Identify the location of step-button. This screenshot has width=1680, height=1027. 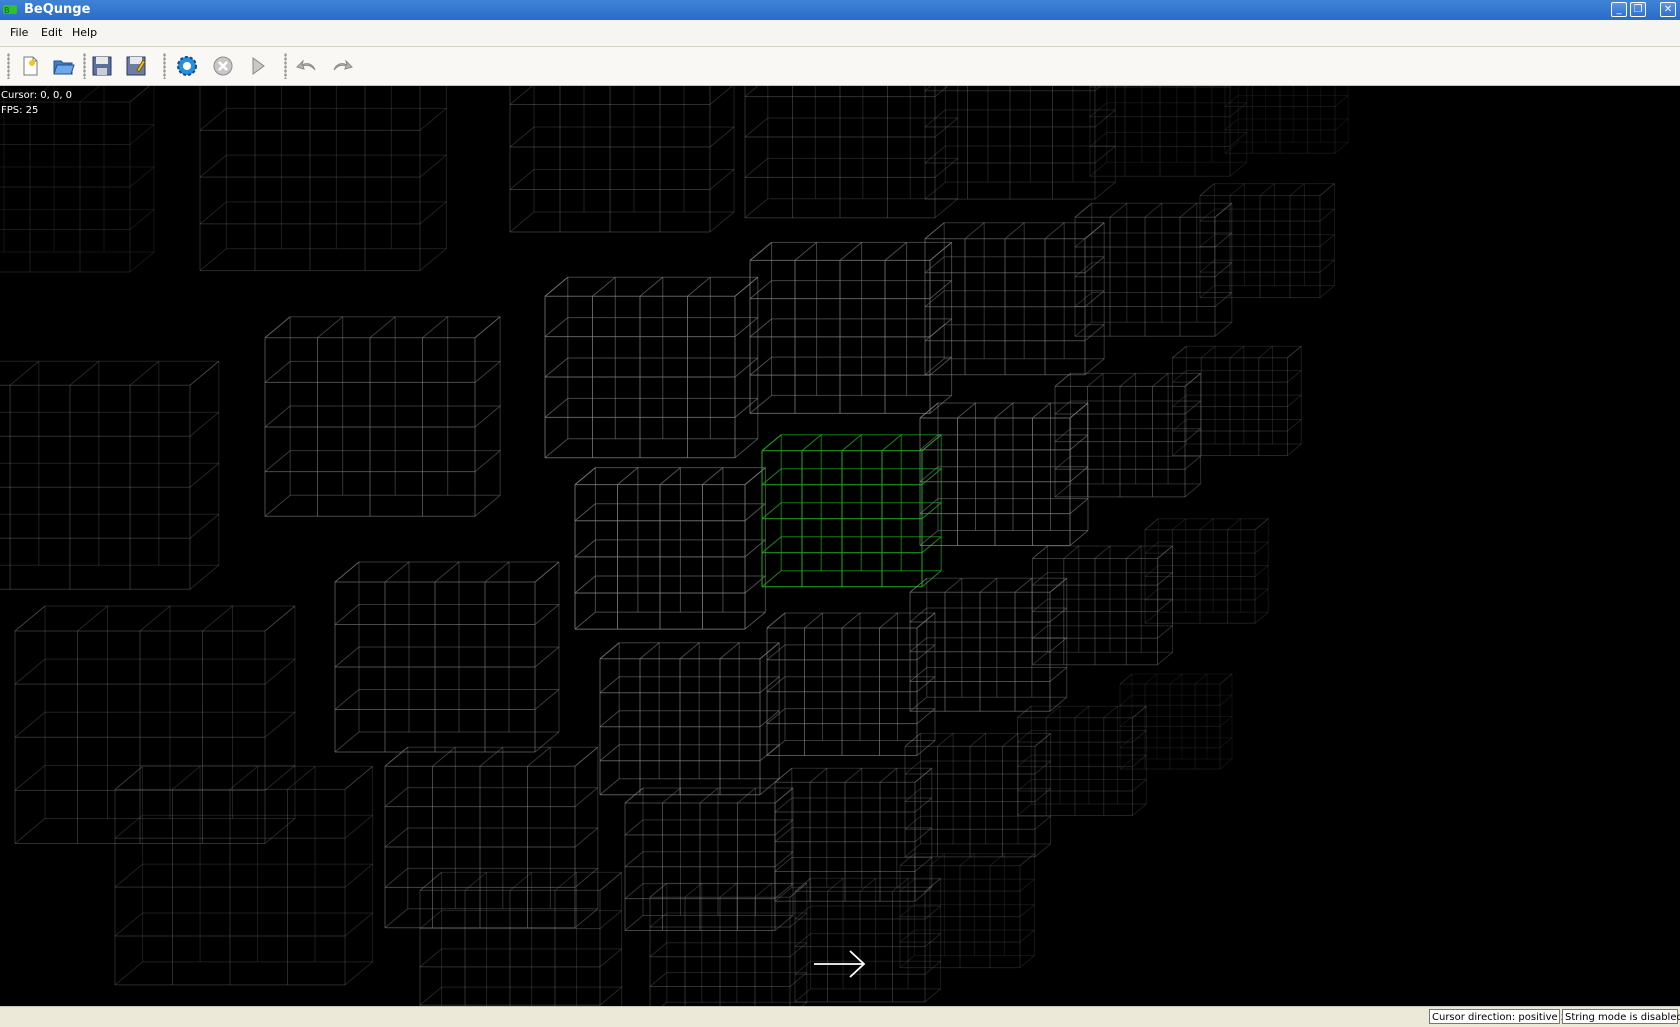
(187, 66).